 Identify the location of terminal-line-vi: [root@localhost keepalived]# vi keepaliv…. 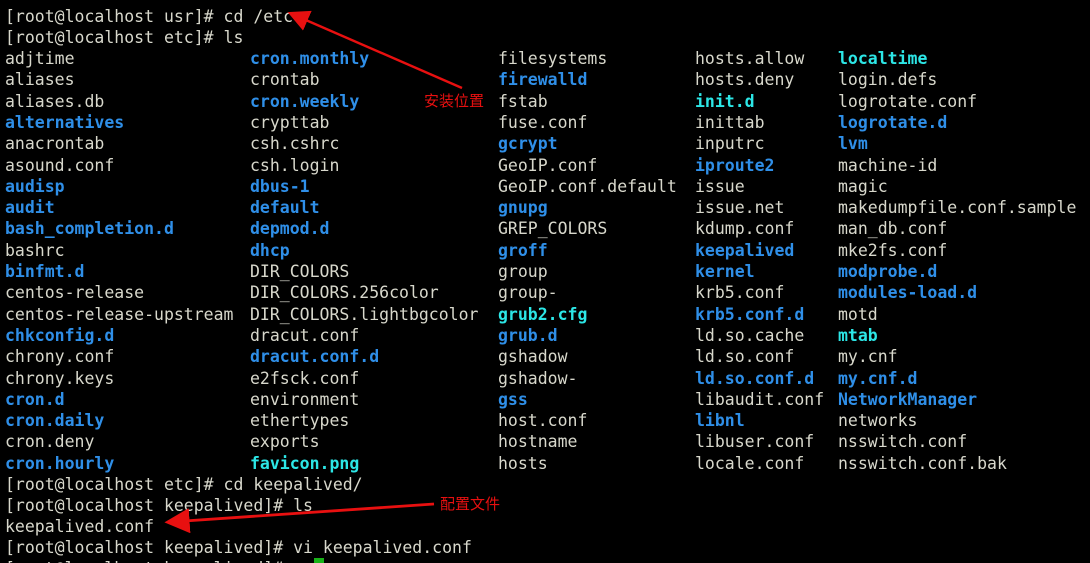
(545, 547).